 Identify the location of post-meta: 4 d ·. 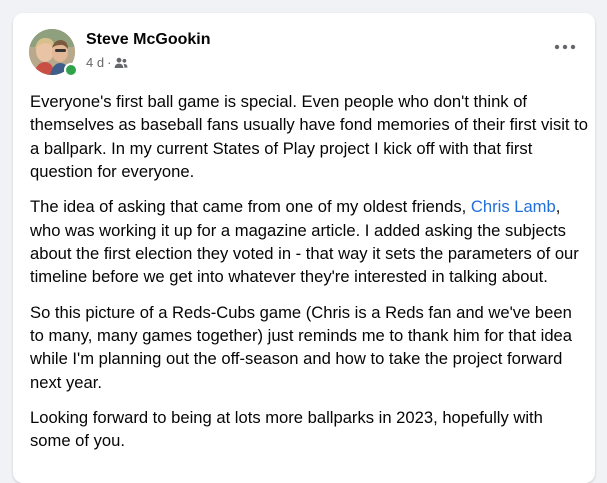
(107, 62).